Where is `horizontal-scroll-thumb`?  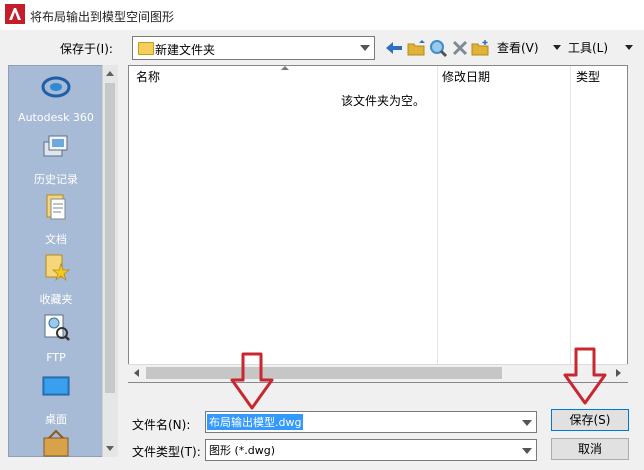
horizontal-scroll-thumb is located at coordinates (324, 373).